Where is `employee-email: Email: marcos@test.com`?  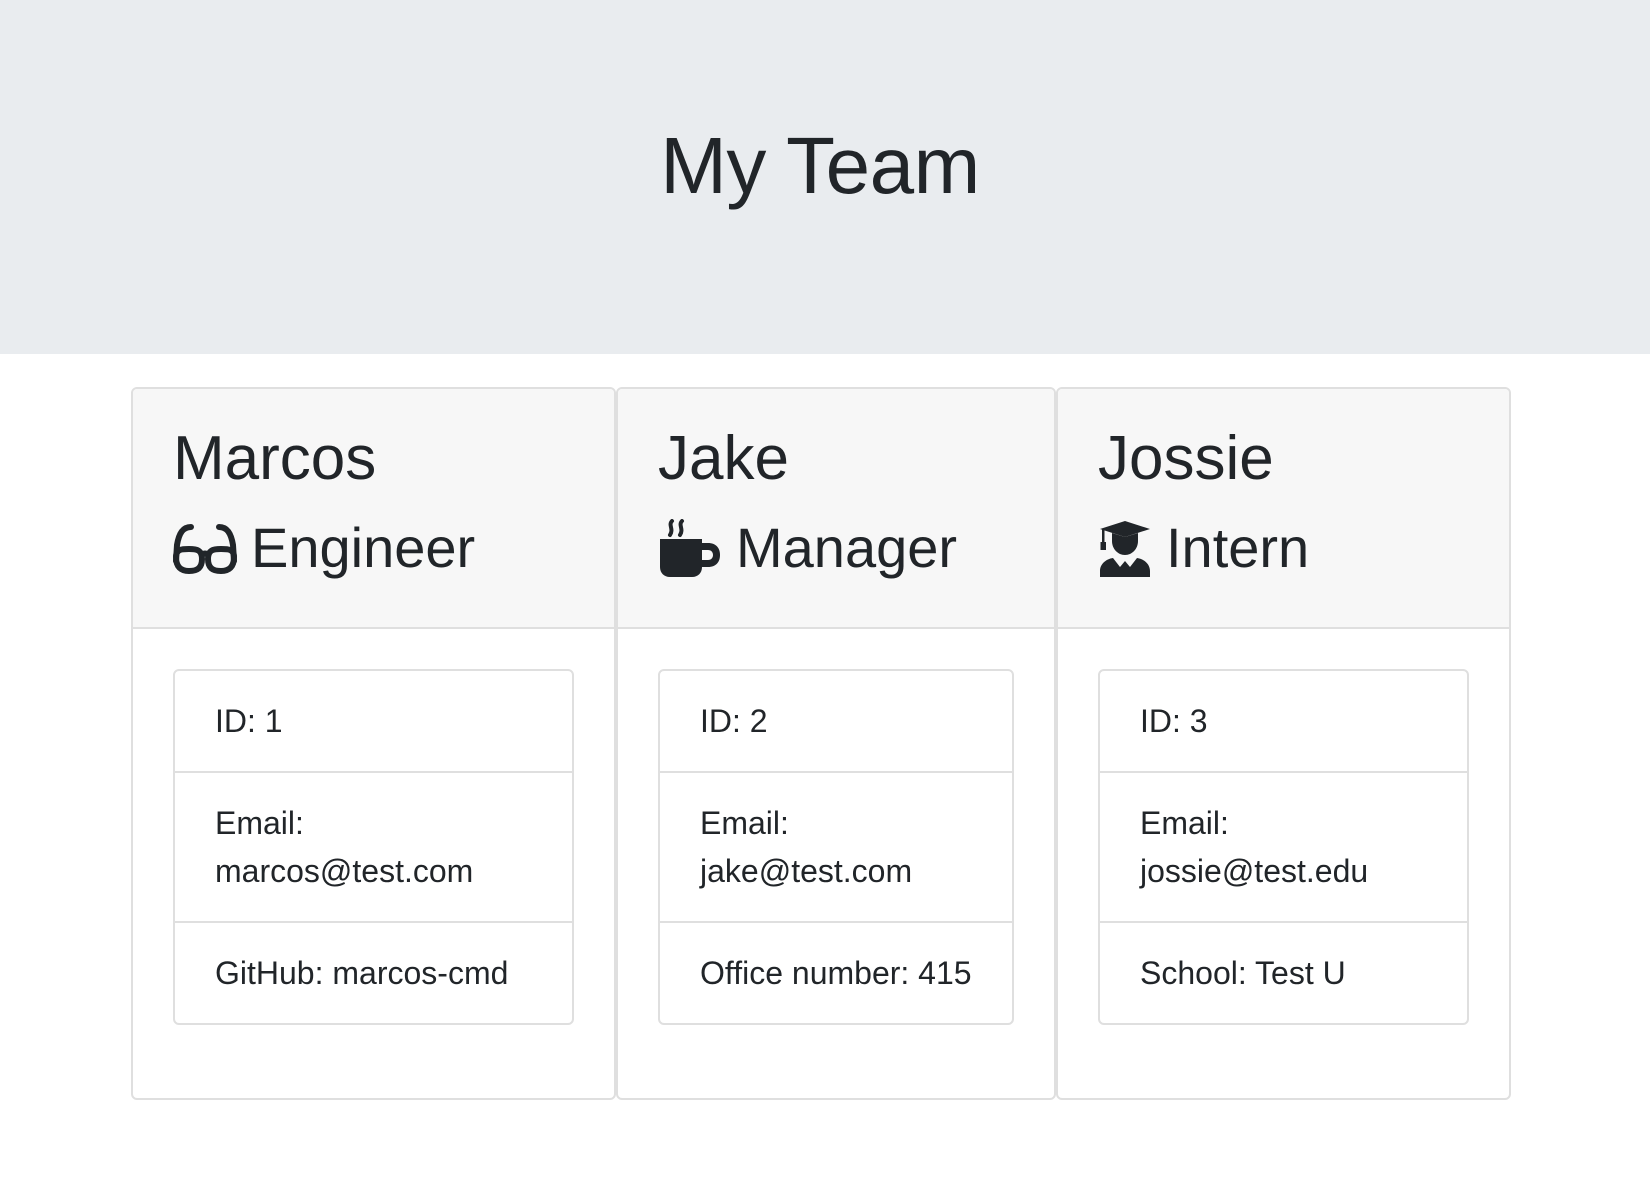 employee-email: Email: marcos@test.com is located at coordinates (373, 846).